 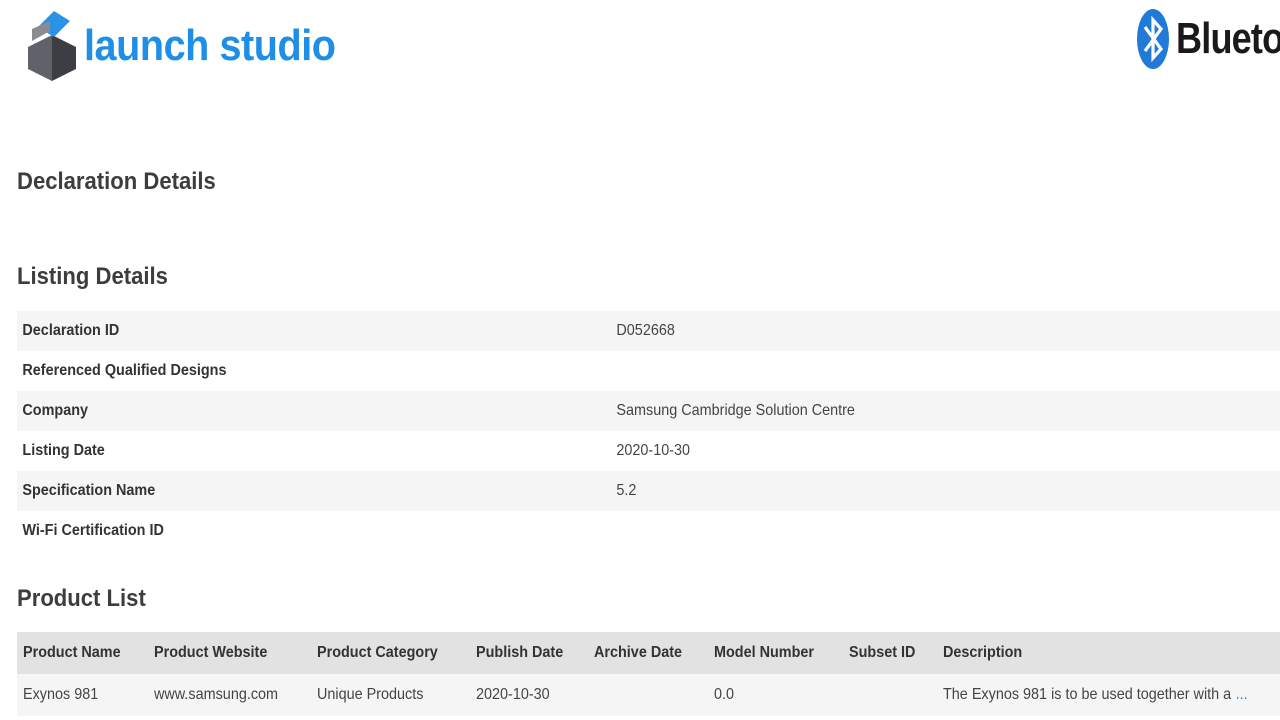 I want to click on publish-date-cell: 2020-10-30, so click(x=513, y=694).